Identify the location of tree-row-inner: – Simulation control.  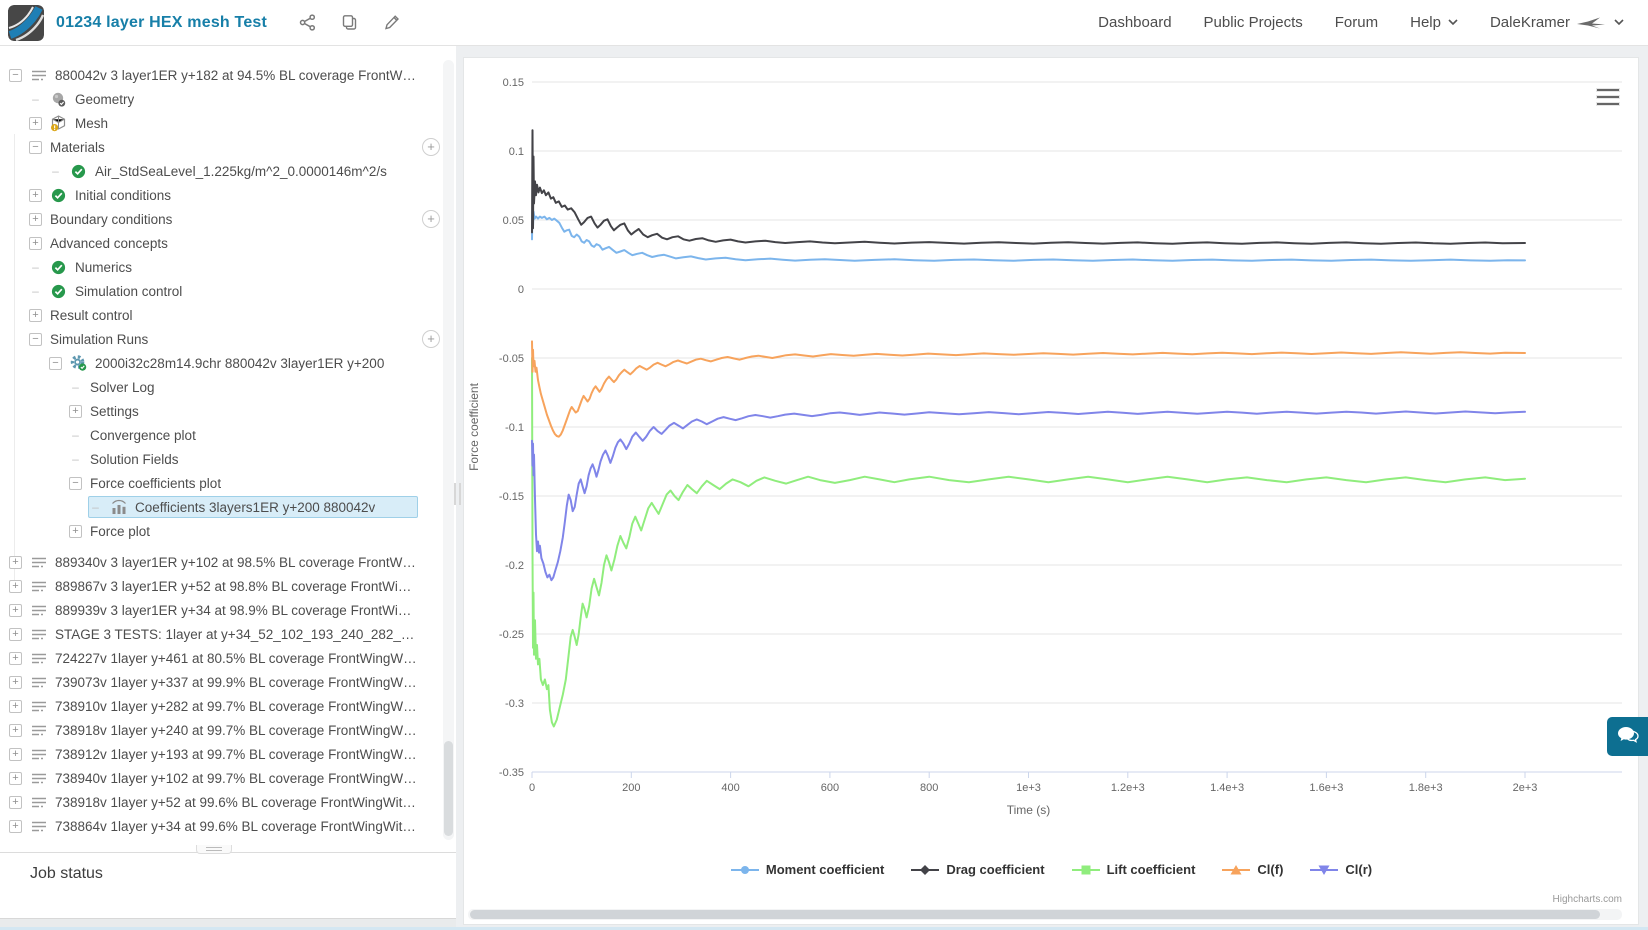
(223, 291).